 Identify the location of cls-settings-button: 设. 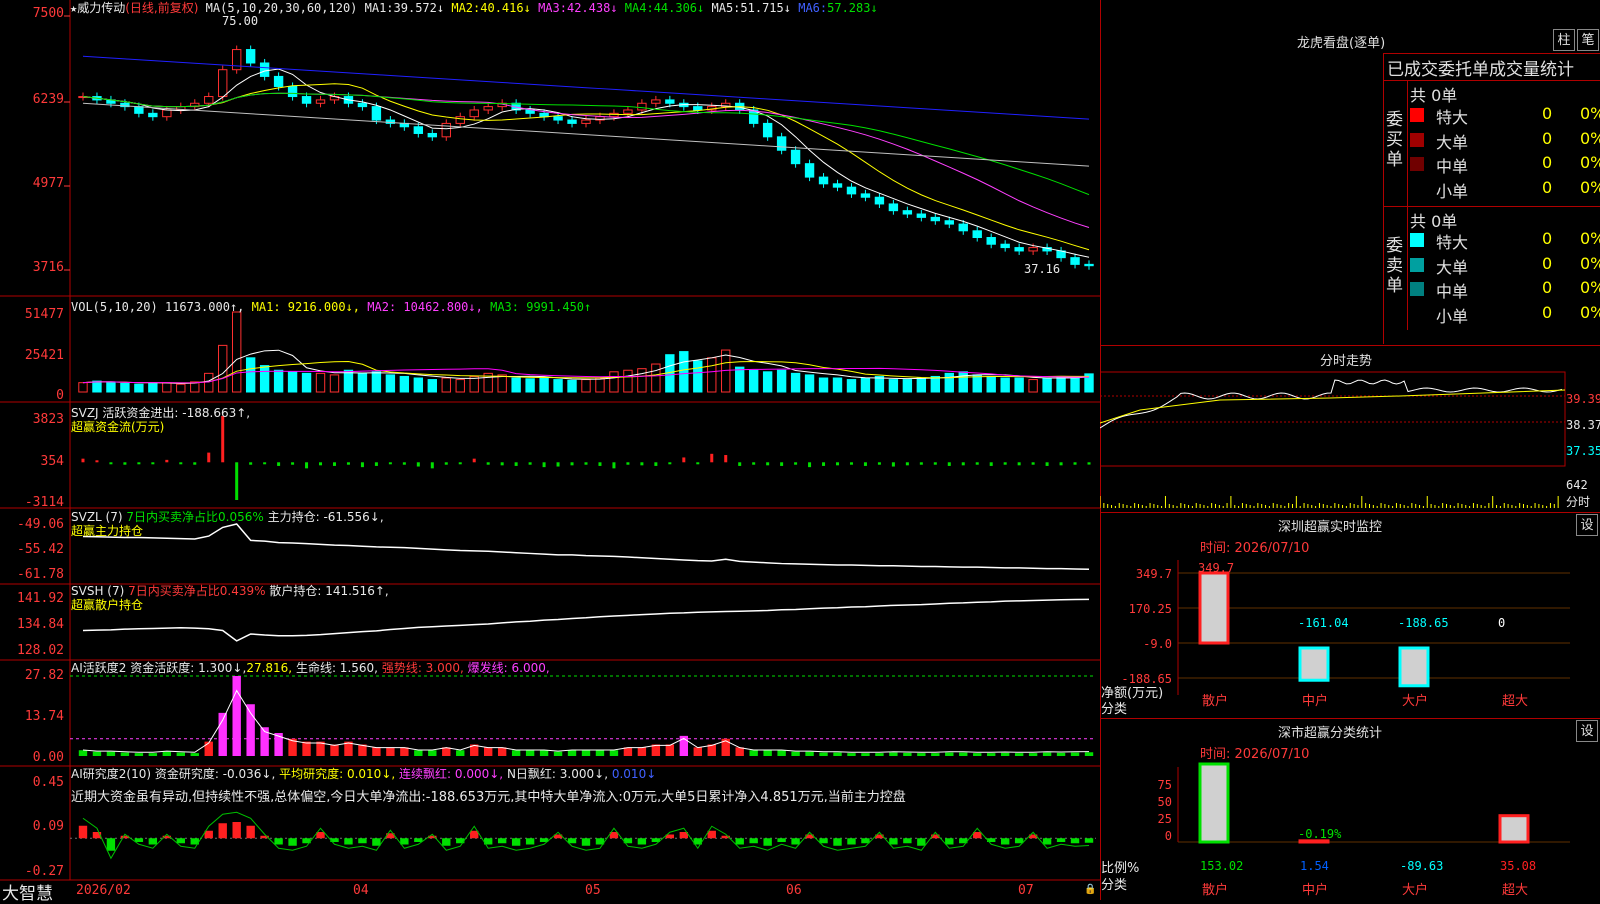
(1587, 731).